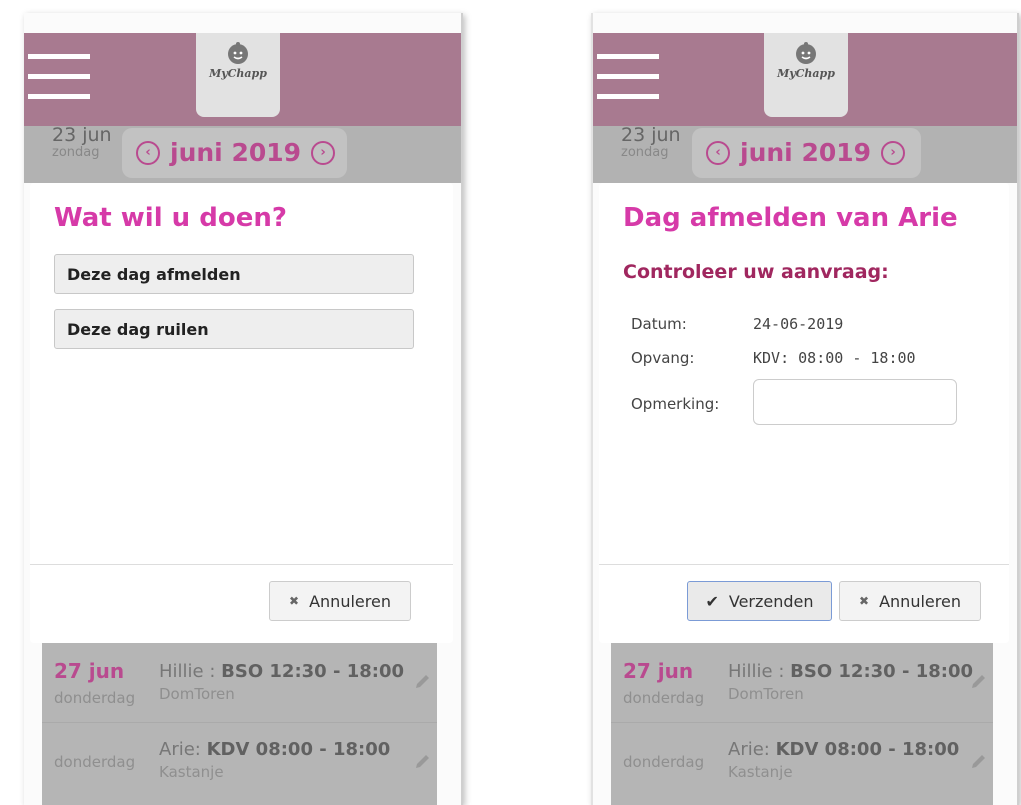  I want to click on send-button: ✔ Verzenden, so click(759, 601).